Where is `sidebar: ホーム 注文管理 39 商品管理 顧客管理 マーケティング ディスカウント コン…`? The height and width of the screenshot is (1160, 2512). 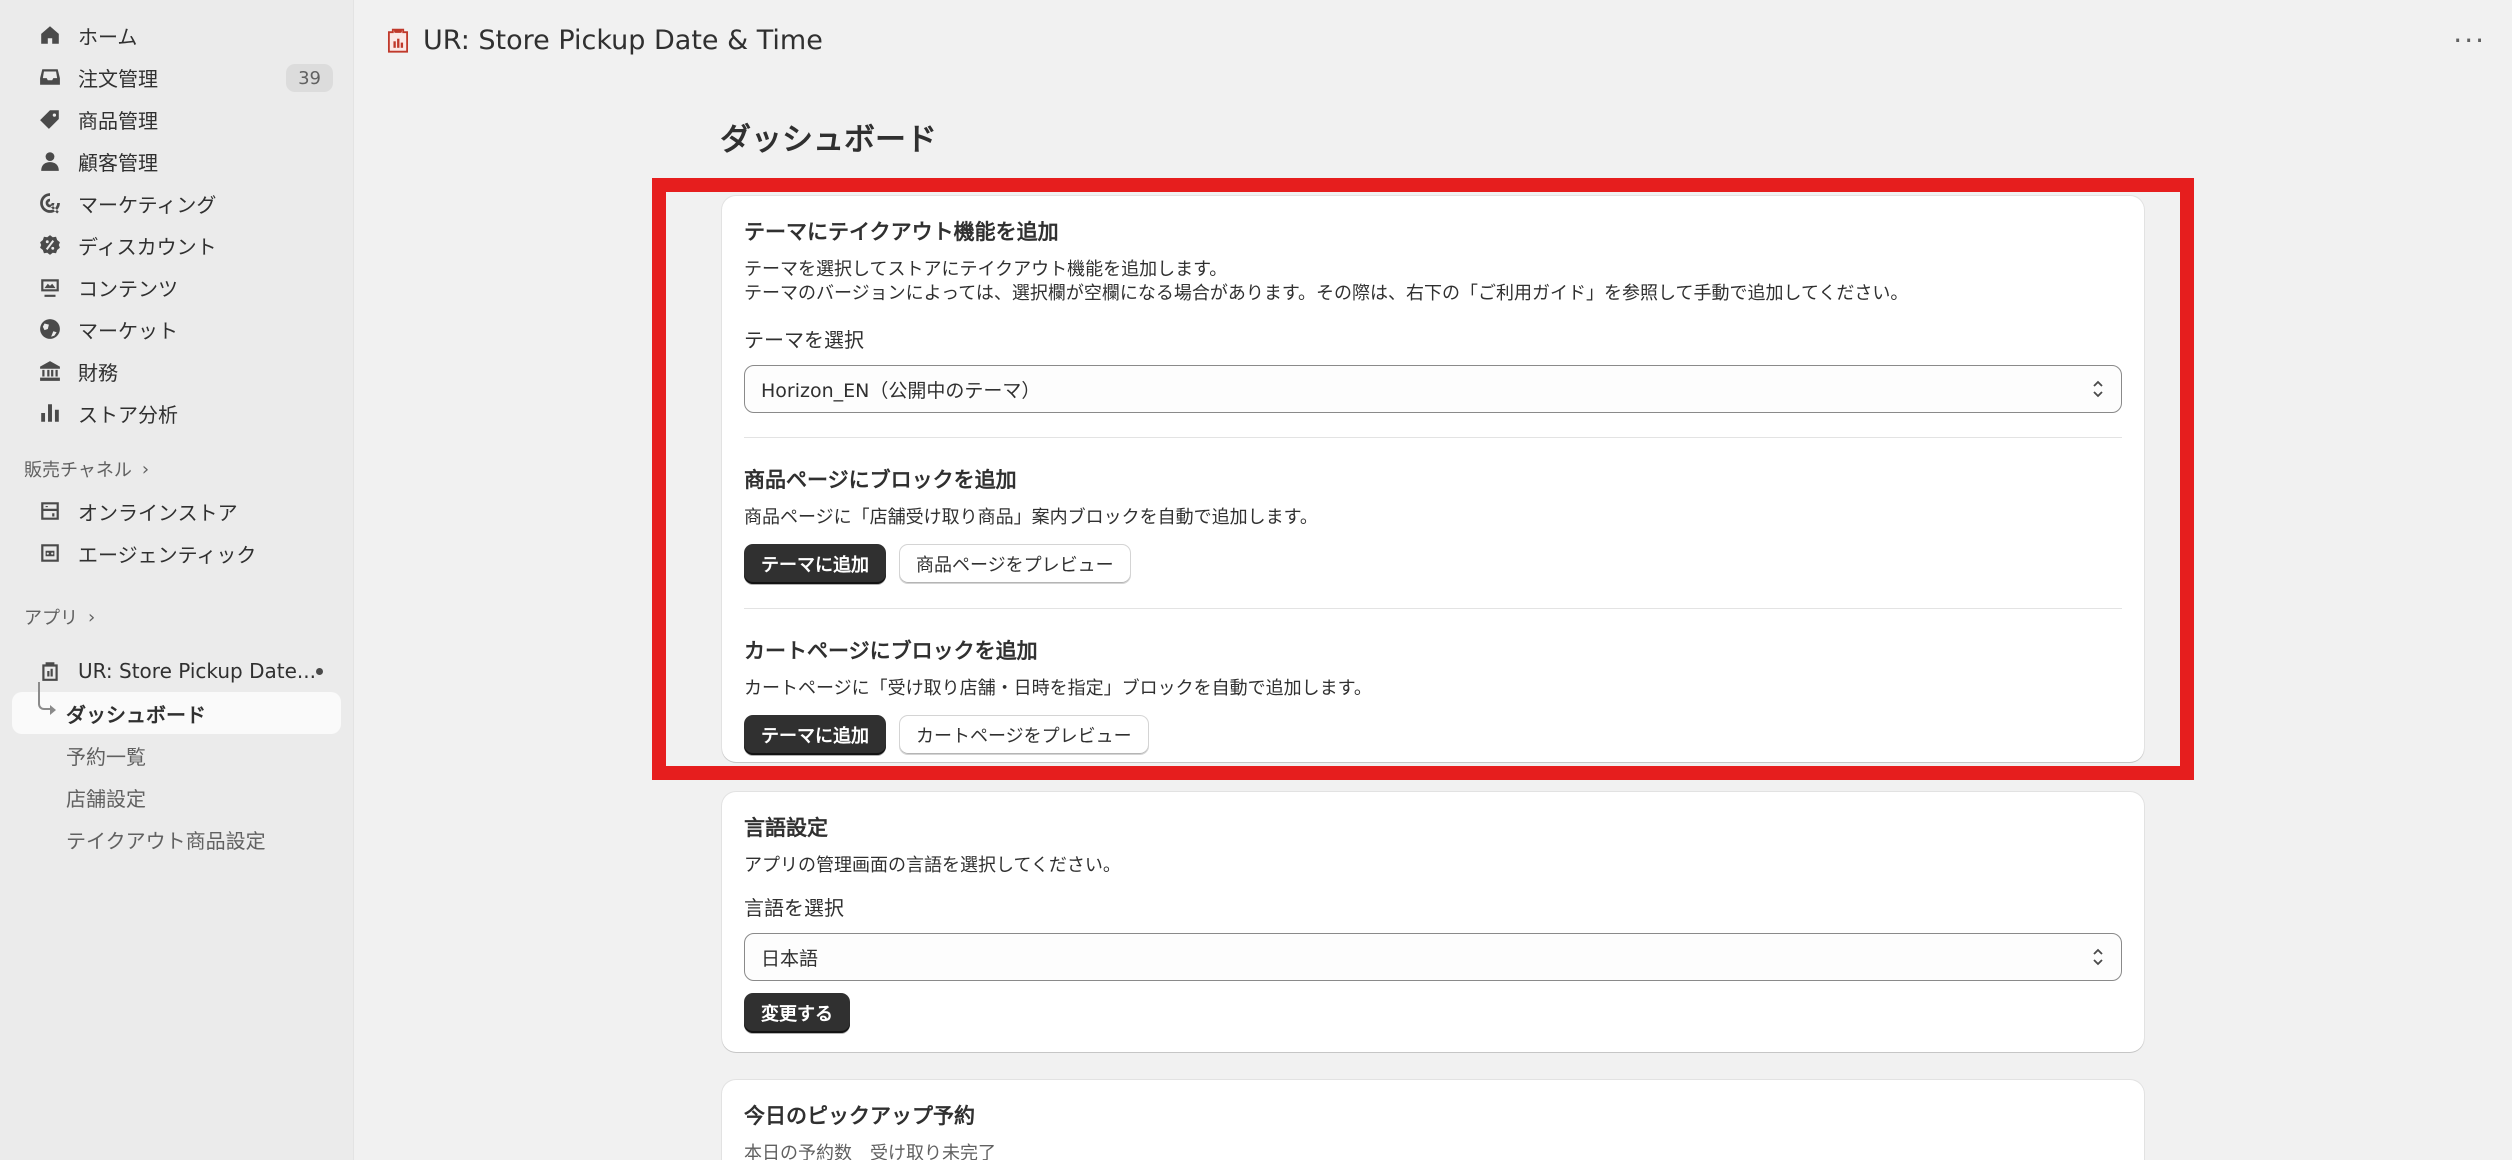
sidebar: ホーム 注文管理 39 商品管理 顧客管理 マーケティング ディスカウント コン… is located at coordinates (177, 580).